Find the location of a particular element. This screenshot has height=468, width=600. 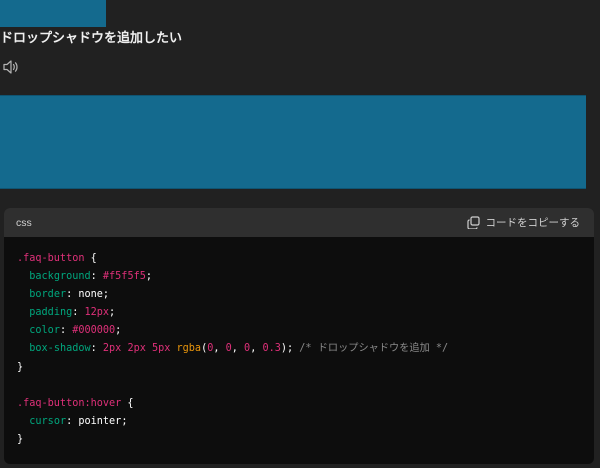

css-selector: .faq-button:hover is located at coordinates (69, 403).